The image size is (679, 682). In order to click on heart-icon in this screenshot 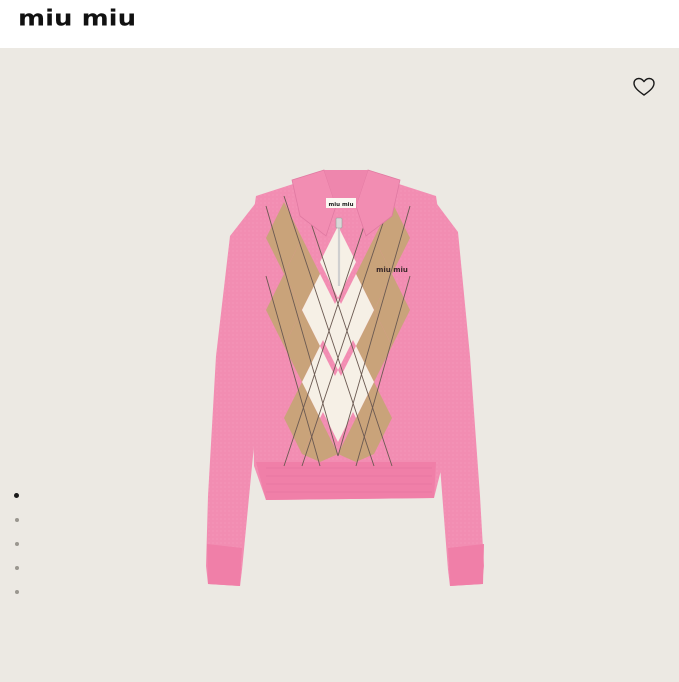, I will do `click(644, 86)`.